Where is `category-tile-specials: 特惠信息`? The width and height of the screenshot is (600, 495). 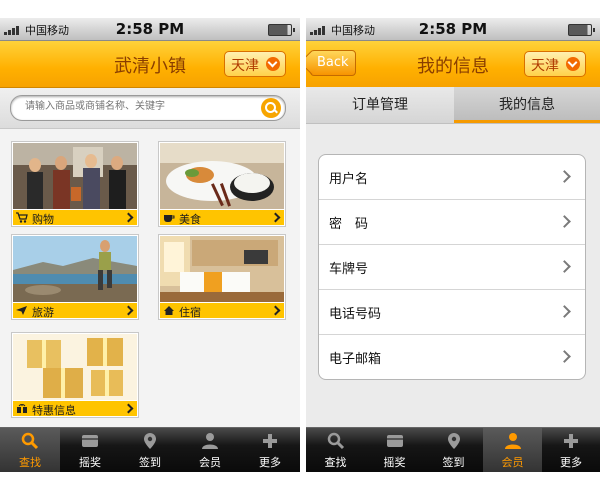
category-tile-specials: 特惠信息 is located at coordinates (75, 375).